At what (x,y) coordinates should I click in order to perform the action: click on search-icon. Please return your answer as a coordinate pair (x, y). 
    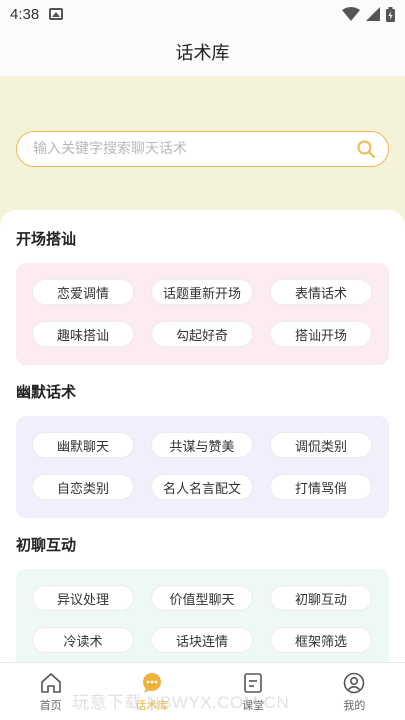
    Looking at the image, I should click on (366, 149).